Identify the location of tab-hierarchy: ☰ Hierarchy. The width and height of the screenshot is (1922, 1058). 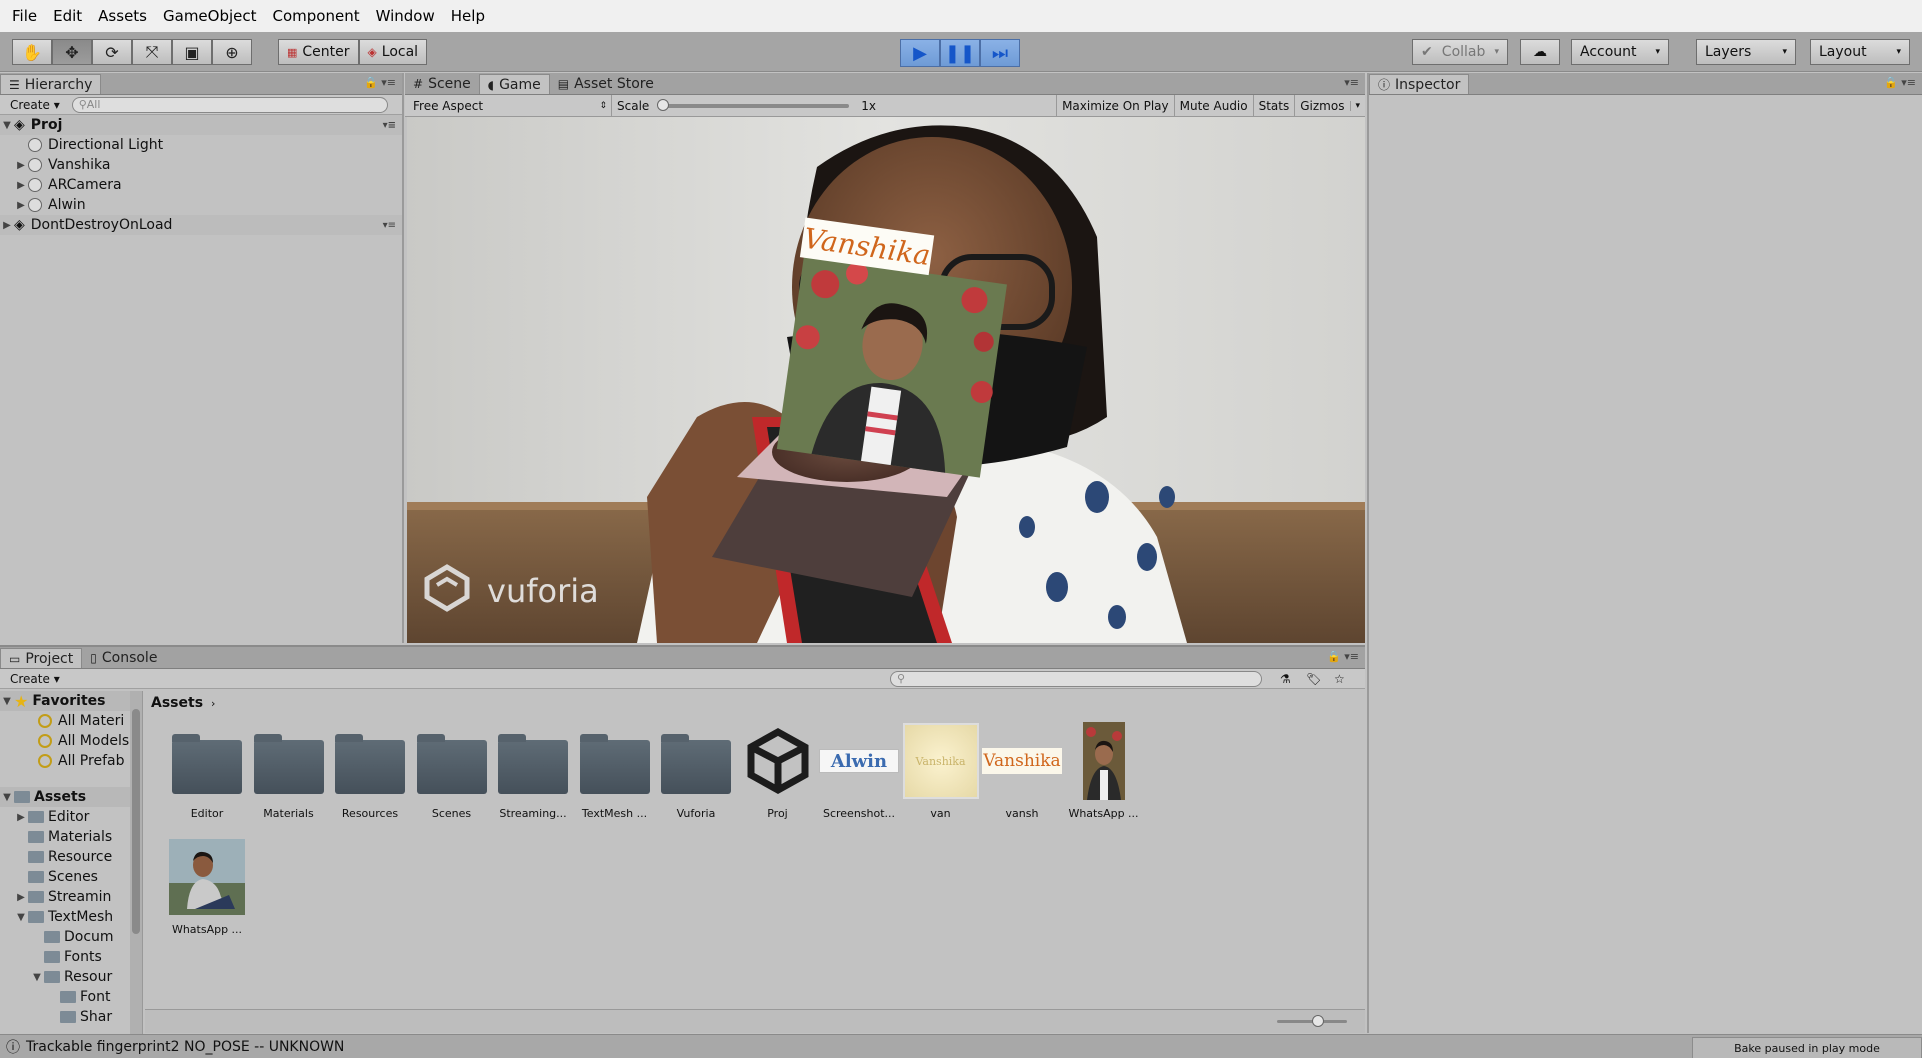
(51, 84).